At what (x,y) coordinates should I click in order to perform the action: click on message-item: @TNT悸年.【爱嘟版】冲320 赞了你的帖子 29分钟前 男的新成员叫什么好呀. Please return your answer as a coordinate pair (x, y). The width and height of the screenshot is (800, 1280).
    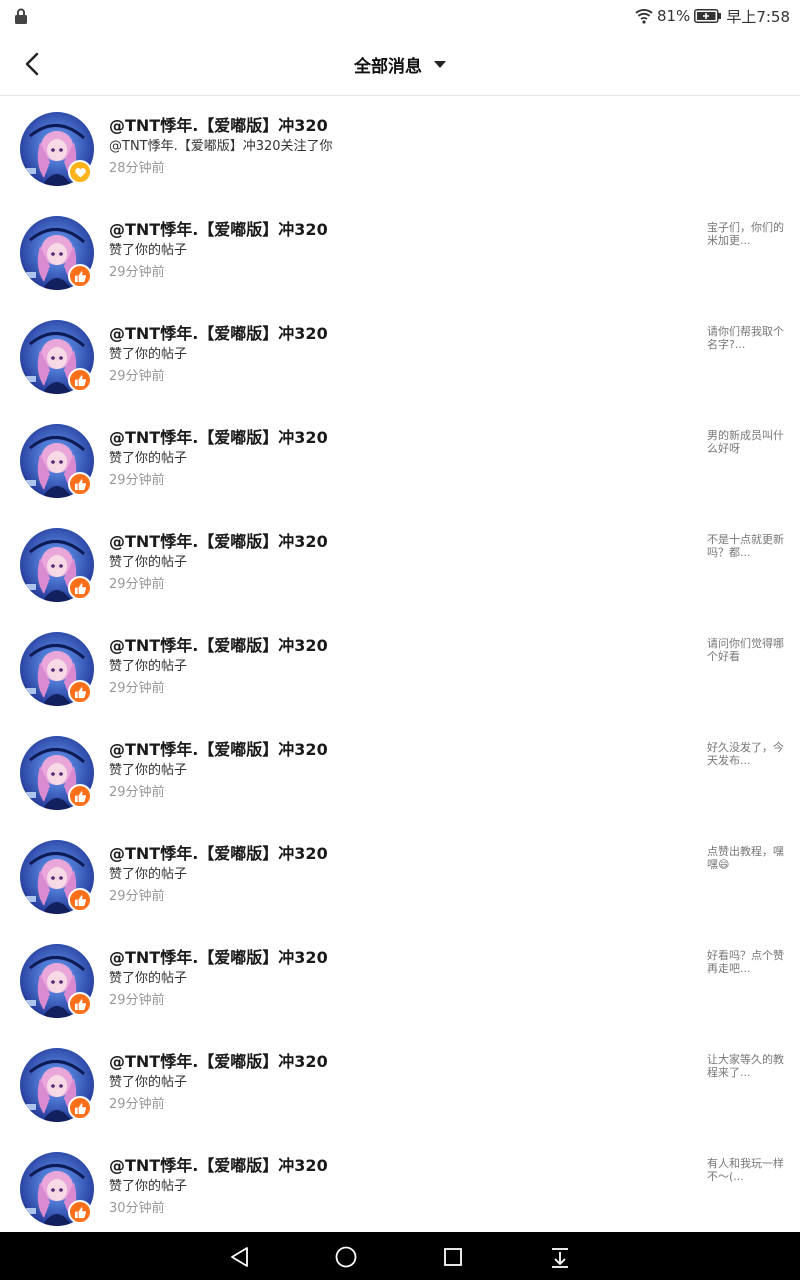
    Looking at the image, I should click on (400, 460).